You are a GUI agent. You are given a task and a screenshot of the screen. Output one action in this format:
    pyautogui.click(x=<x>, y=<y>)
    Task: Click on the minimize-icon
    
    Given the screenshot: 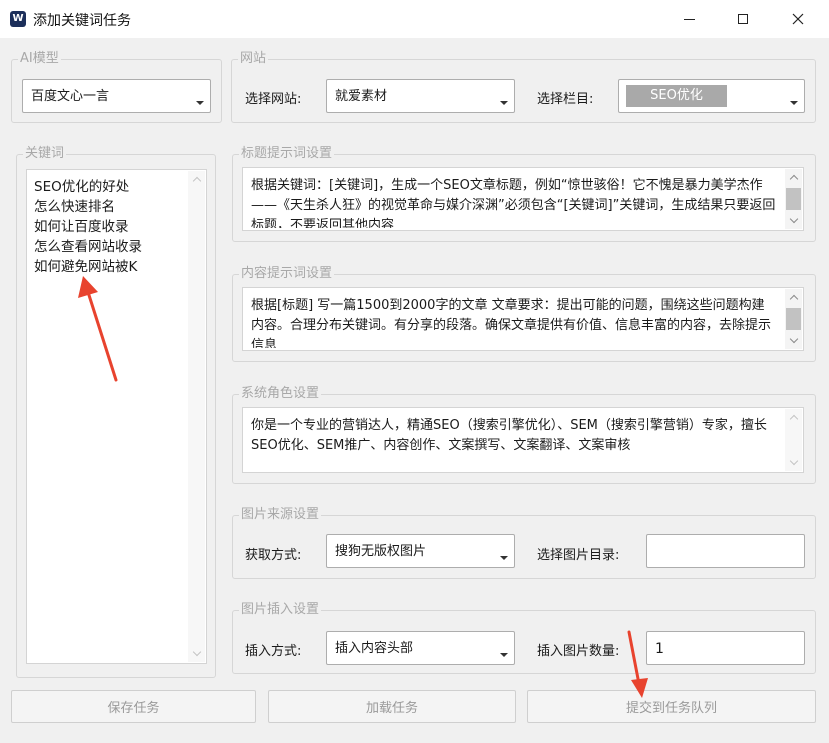 What is the action you would take?
    pyautogui.click(x=689, y=19)
    